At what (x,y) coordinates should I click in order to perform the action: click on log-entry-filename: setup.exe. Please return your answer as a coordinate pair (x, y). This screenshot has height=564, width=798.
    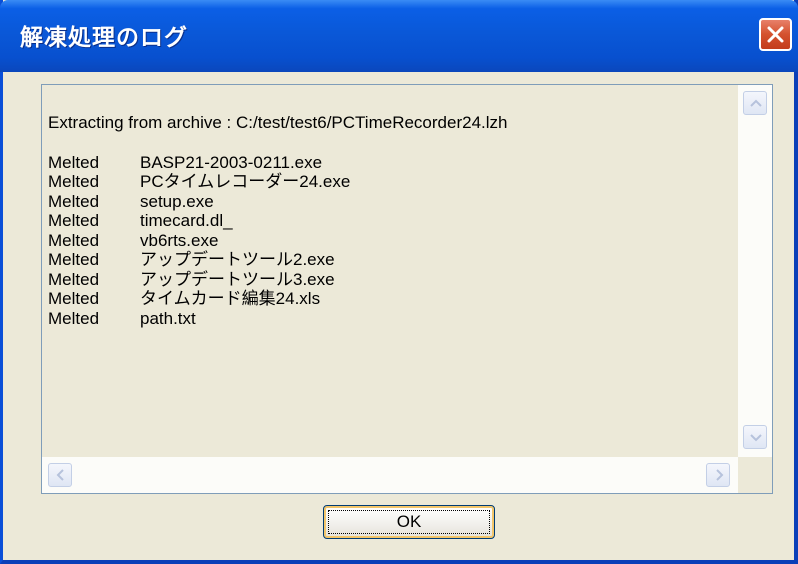
    Looking at the image, I should click on (177, 201).